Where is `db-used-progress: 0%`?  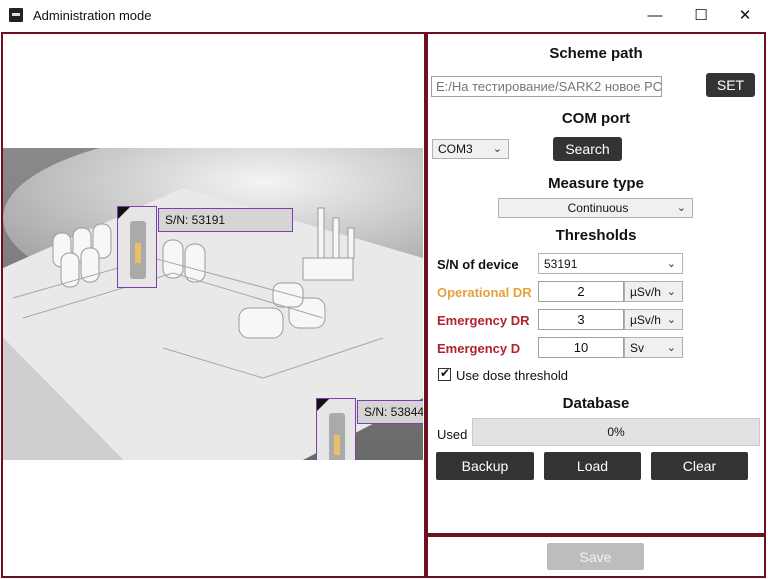
db-used-progress: 0% is located at coordinates (616, 432).